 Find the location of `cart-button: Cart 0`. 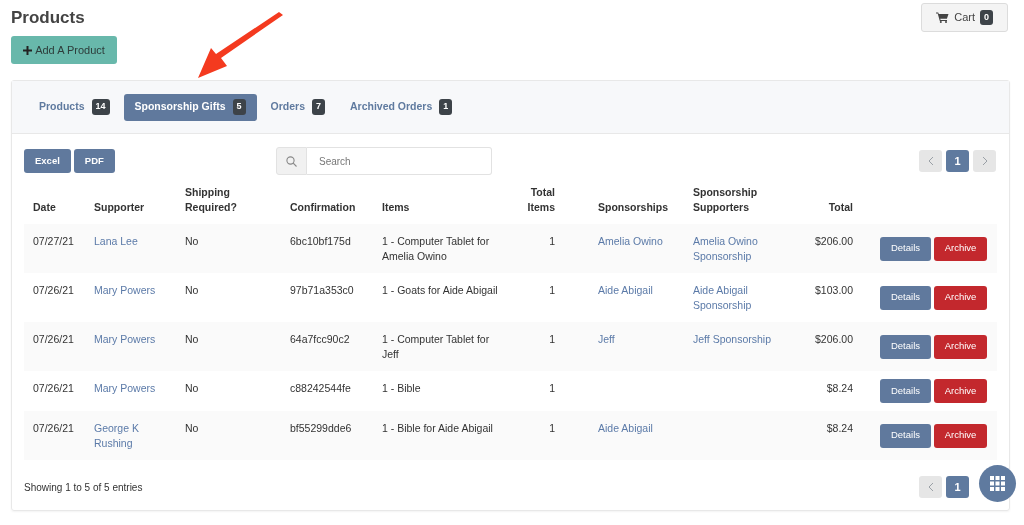

cart-button: Cart 0 is located at coordinates (964, 17).